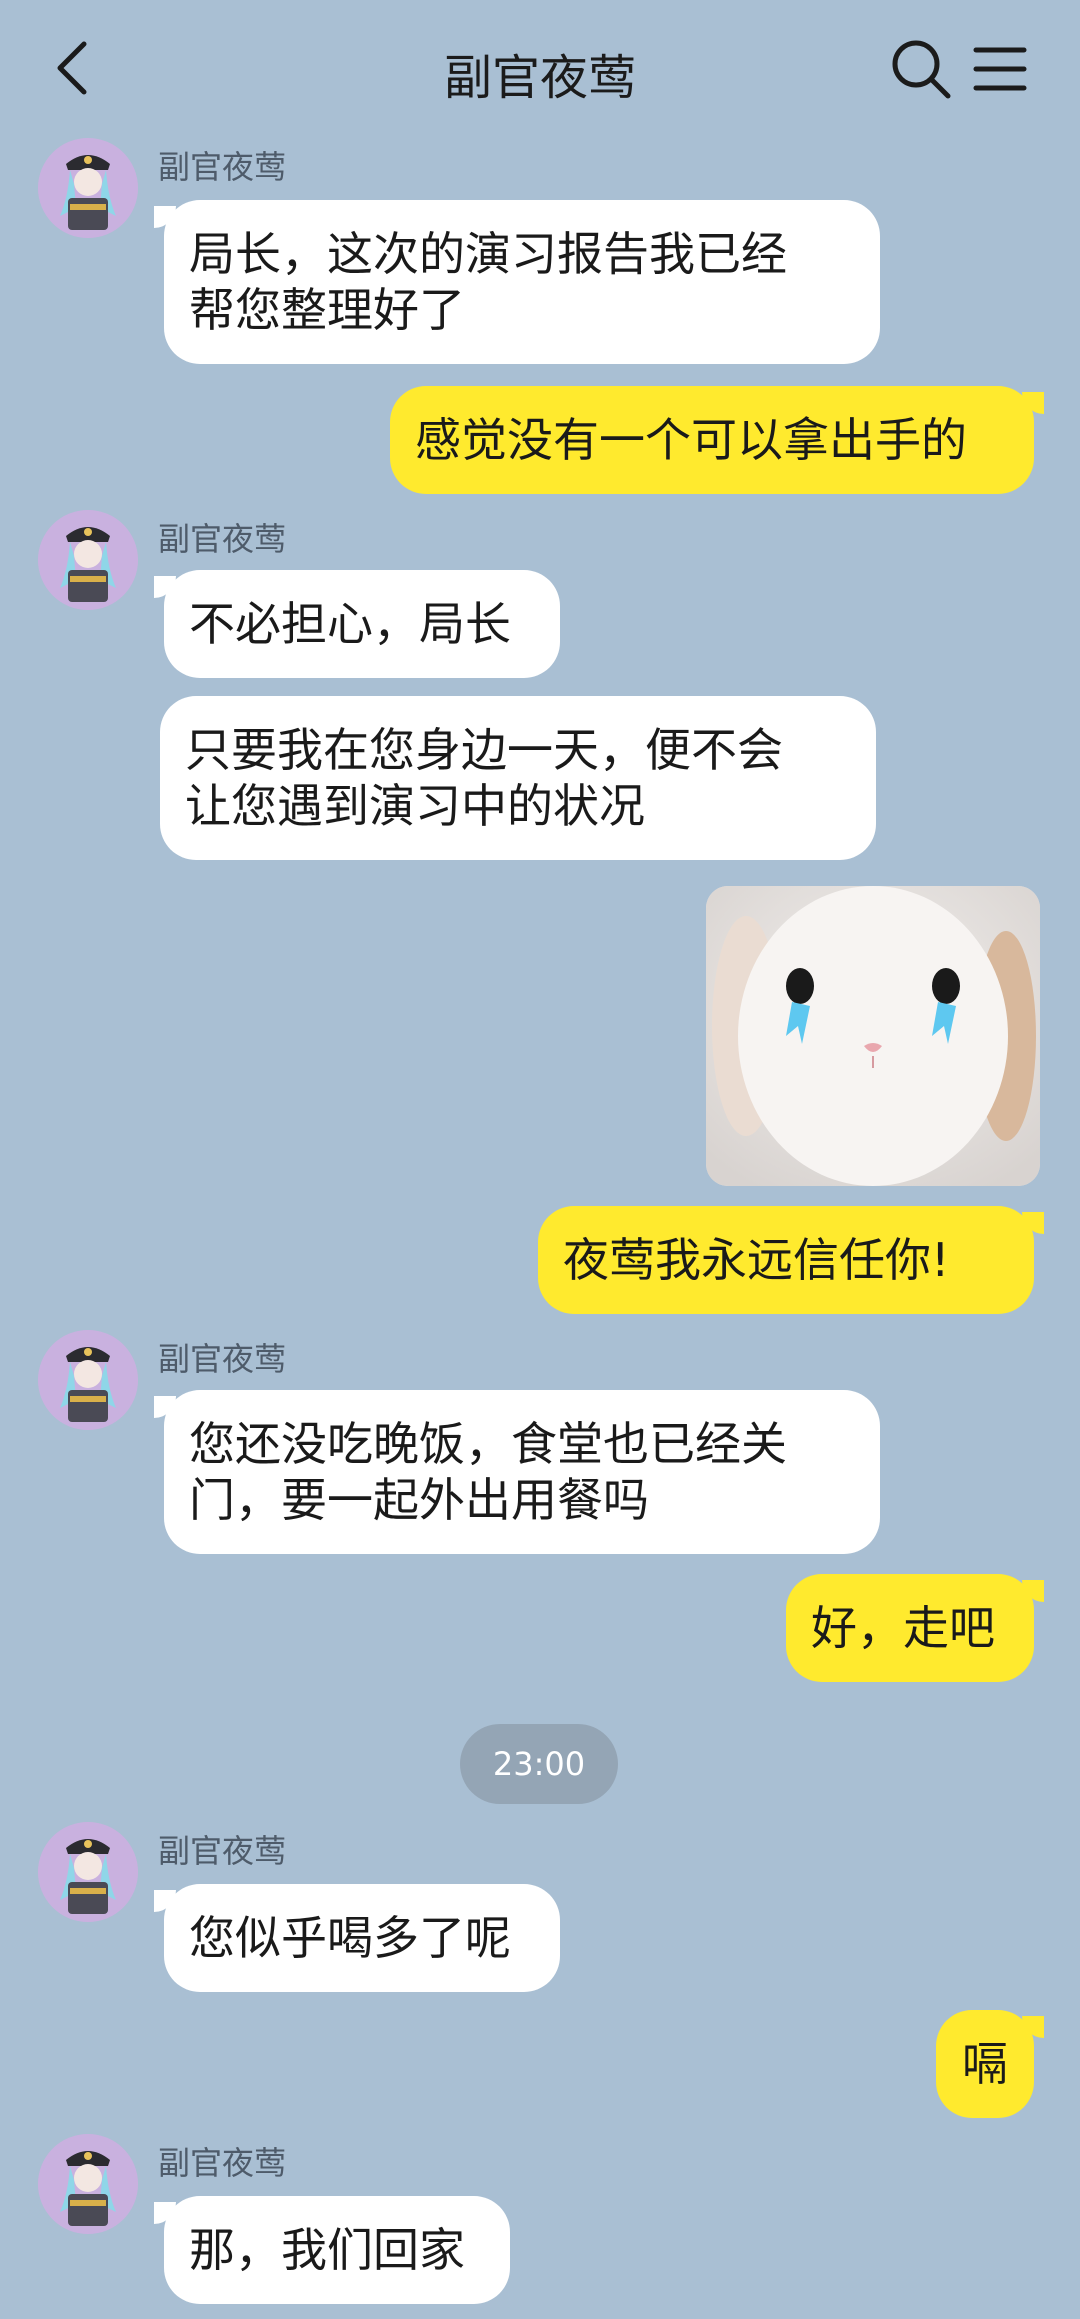  What do you see at coordinates (488, 254) in the screenshot?
I see `message-line: 局长，这次的演习报告我已经` at bounding box center [488, 254].